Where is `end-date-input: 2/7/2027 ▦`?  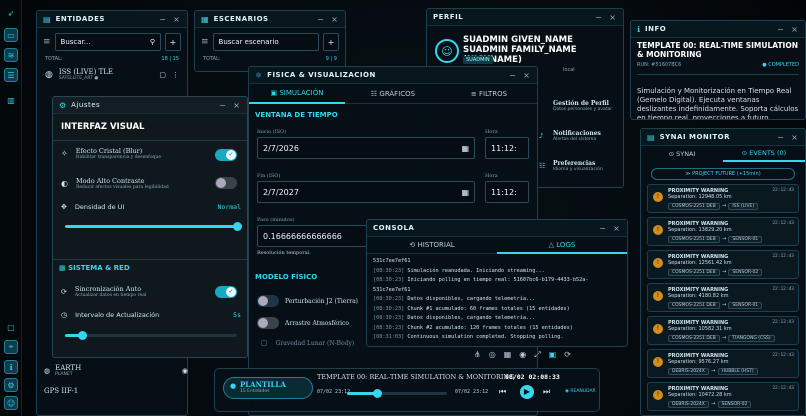
end-date-input: 2/7/2027 ▦ is located at coordinates (366, 192).